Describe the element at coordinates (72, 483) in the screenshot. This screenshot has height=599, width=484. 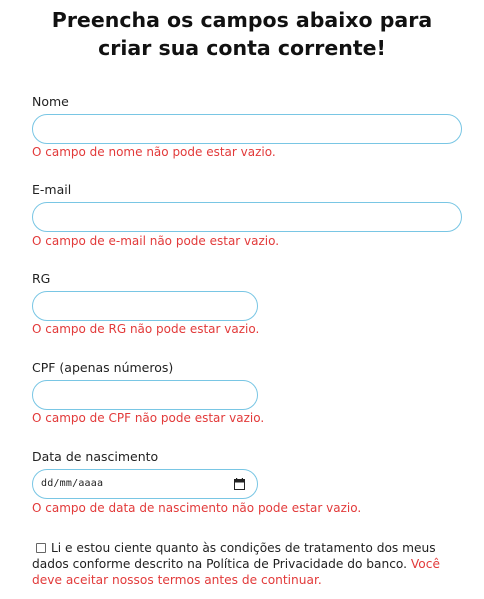
I see `birthdate-placeholder: dd/mm/aaaa` at that location.